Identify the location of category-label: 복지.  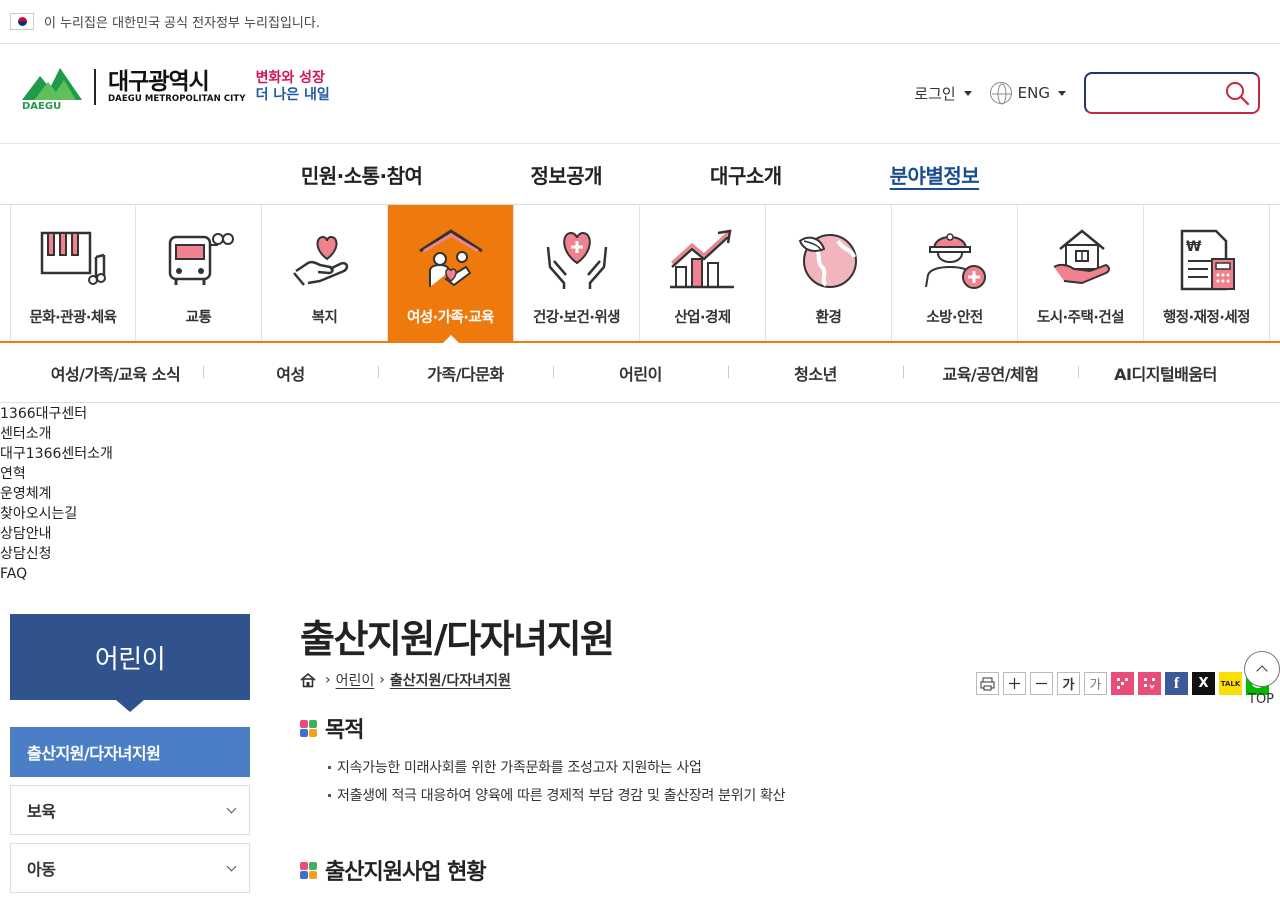
(324, 318).